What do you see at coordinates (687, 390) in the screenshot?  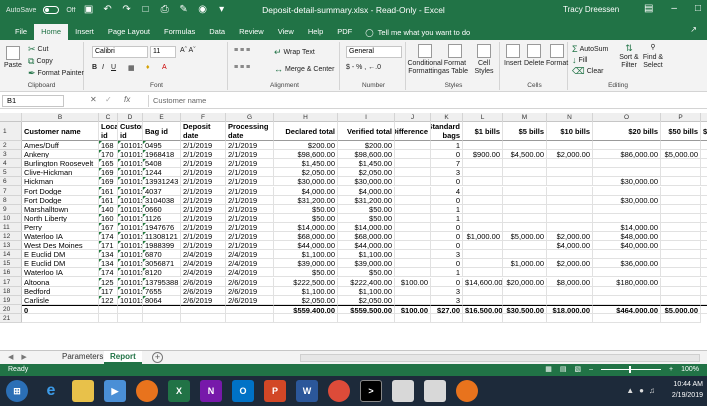 I see `clock: 10:44 AM 2/19/2019` at bounding box center [687, 390].